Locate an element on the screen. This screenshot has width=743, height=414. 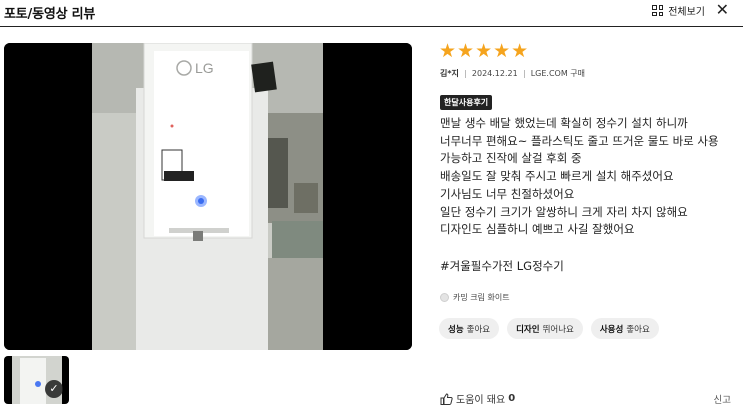
reviewer-name: 김*지 is located at coordinates (449, 73).